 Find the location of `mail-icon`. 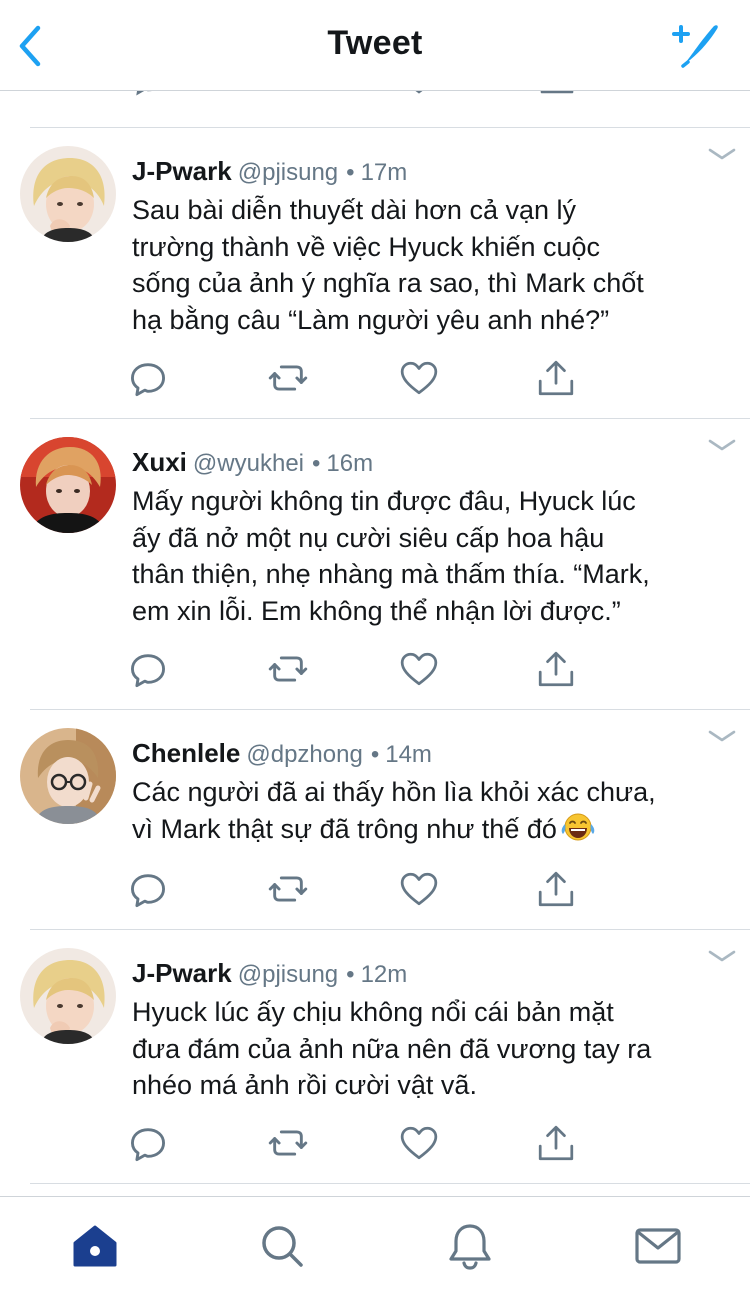

mail-icon is located at coordinates (658, 1246).